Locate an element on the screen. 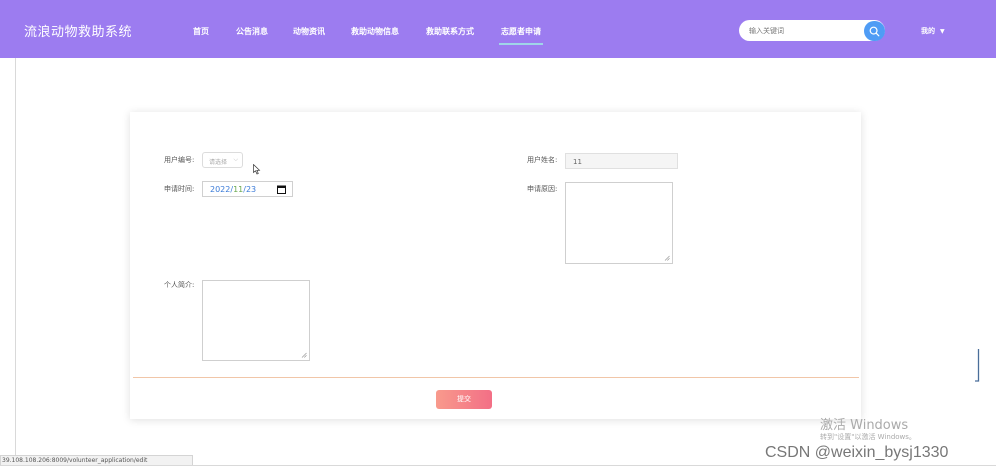  submit-button: 提交 is located at coordinates (464, 399).